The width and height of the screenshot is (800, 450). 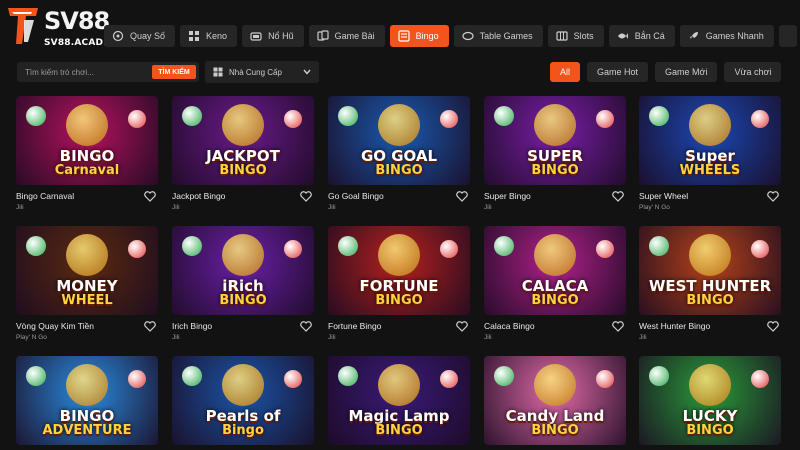 I want to click on game-thumbnail: FORTUNE BINGO, so click(x=399, y=270).